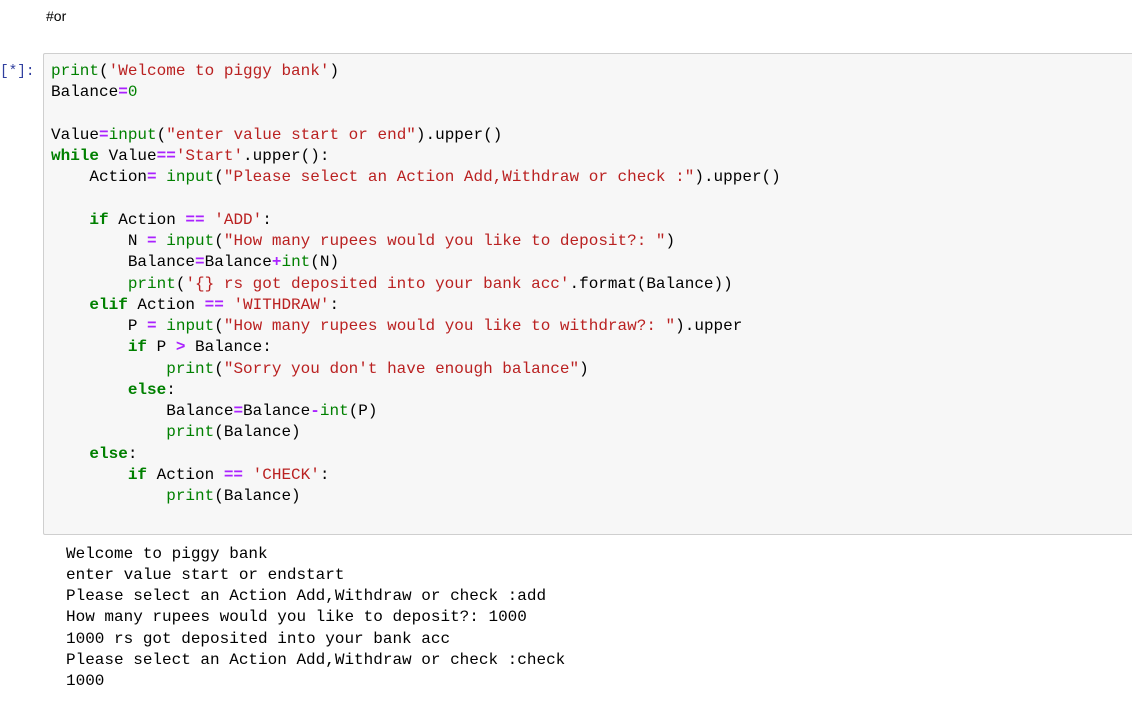 The width and height of the screenshot is (1132, 702). Describe the element at coordinates (281, 304) in the screenshot. I see `code-token: 'WITHDRAW'` at that location.